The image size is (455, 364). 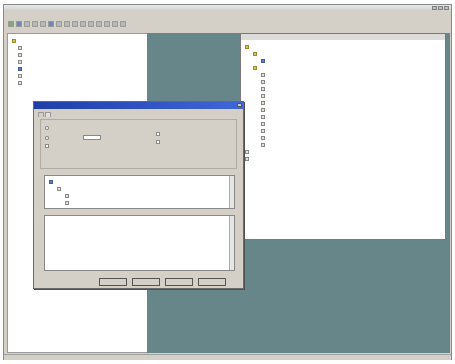 What do you see at coordinates (48, 114) in the screenshot?
I see `tab-options` at bounding box center [48, 114].